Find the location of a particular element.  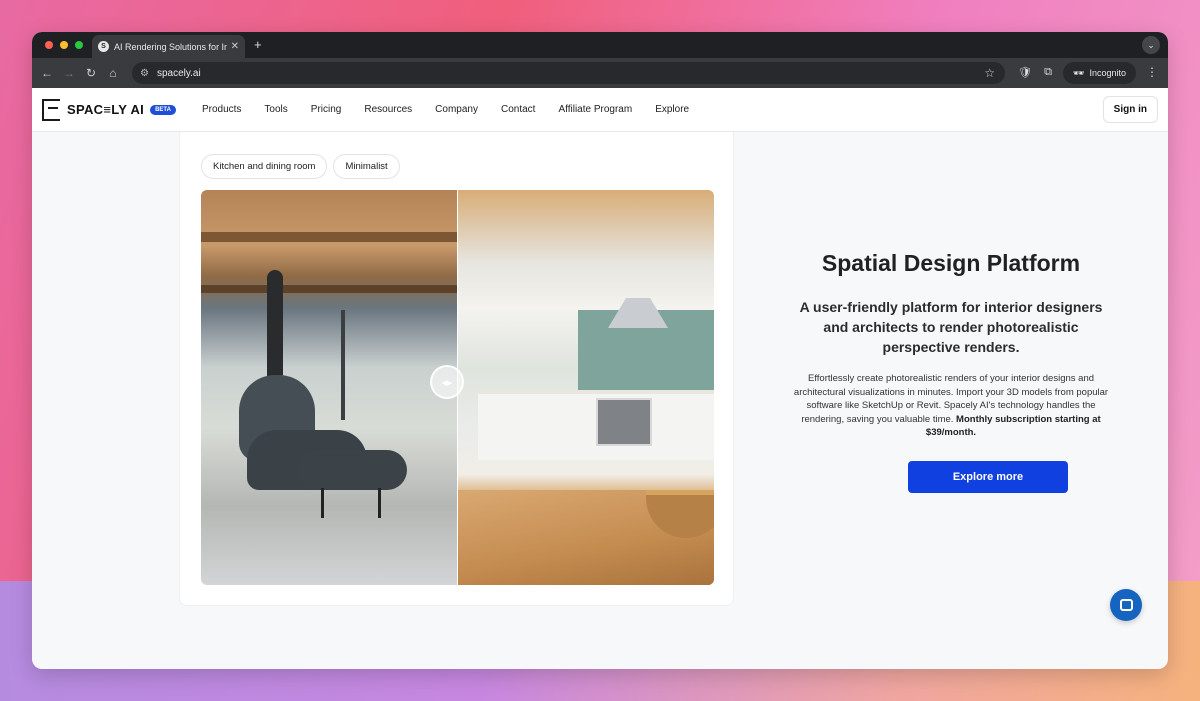

oven is located at coordinates (624, 422).